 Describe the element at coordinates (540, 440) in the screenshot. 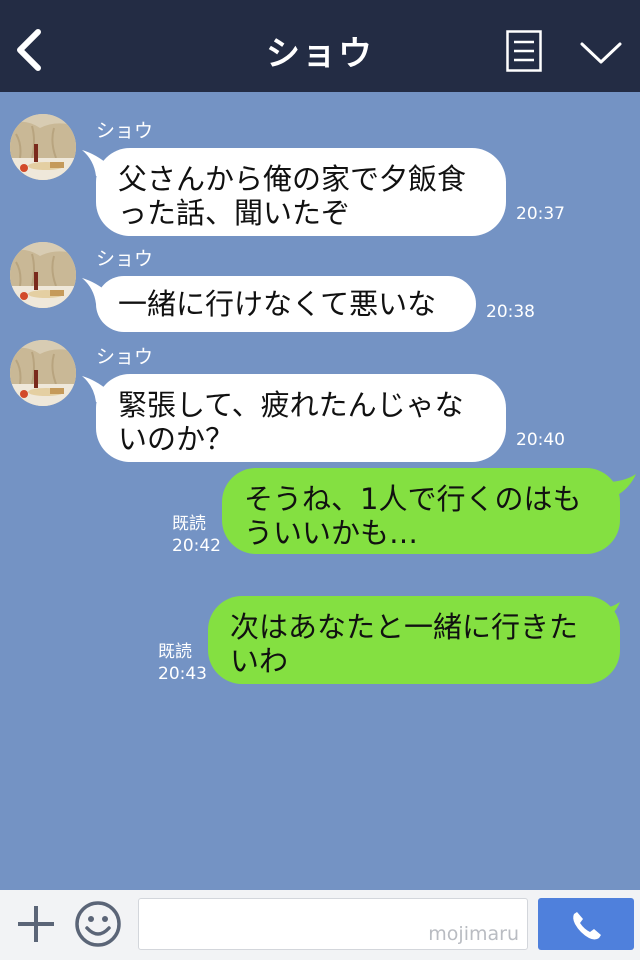

I see `message-time: 20:40` at that location.